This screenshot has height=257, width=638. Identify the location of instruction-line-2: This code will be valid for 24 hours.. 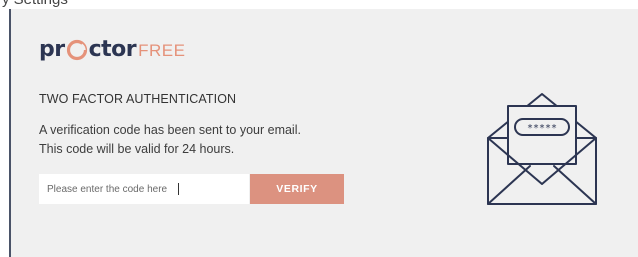
(137, 149).